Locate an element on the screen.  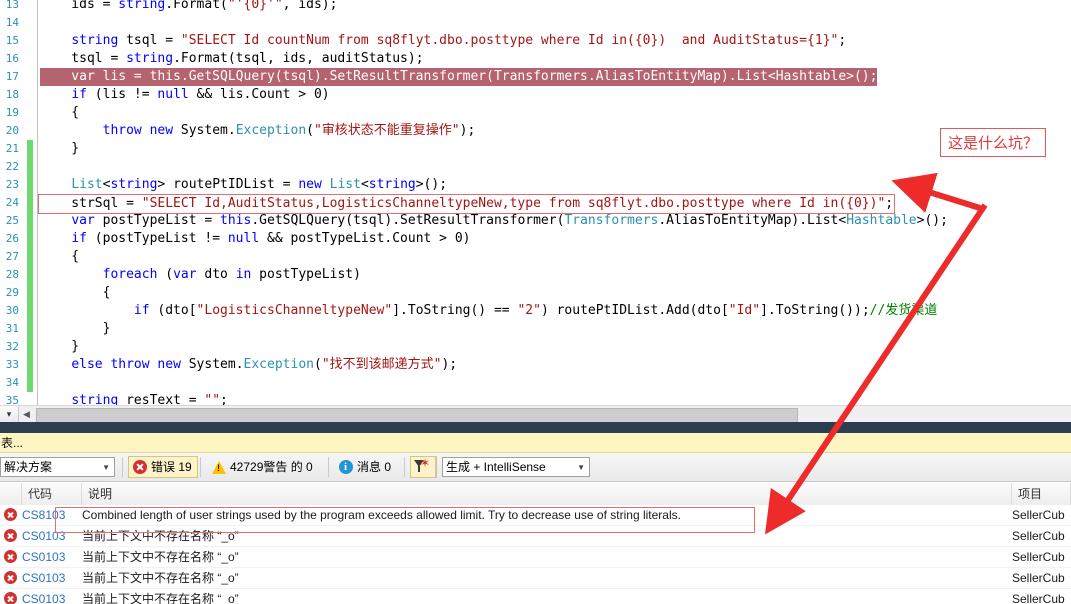
code-token: "Id" is located at coordinates (744, 310).